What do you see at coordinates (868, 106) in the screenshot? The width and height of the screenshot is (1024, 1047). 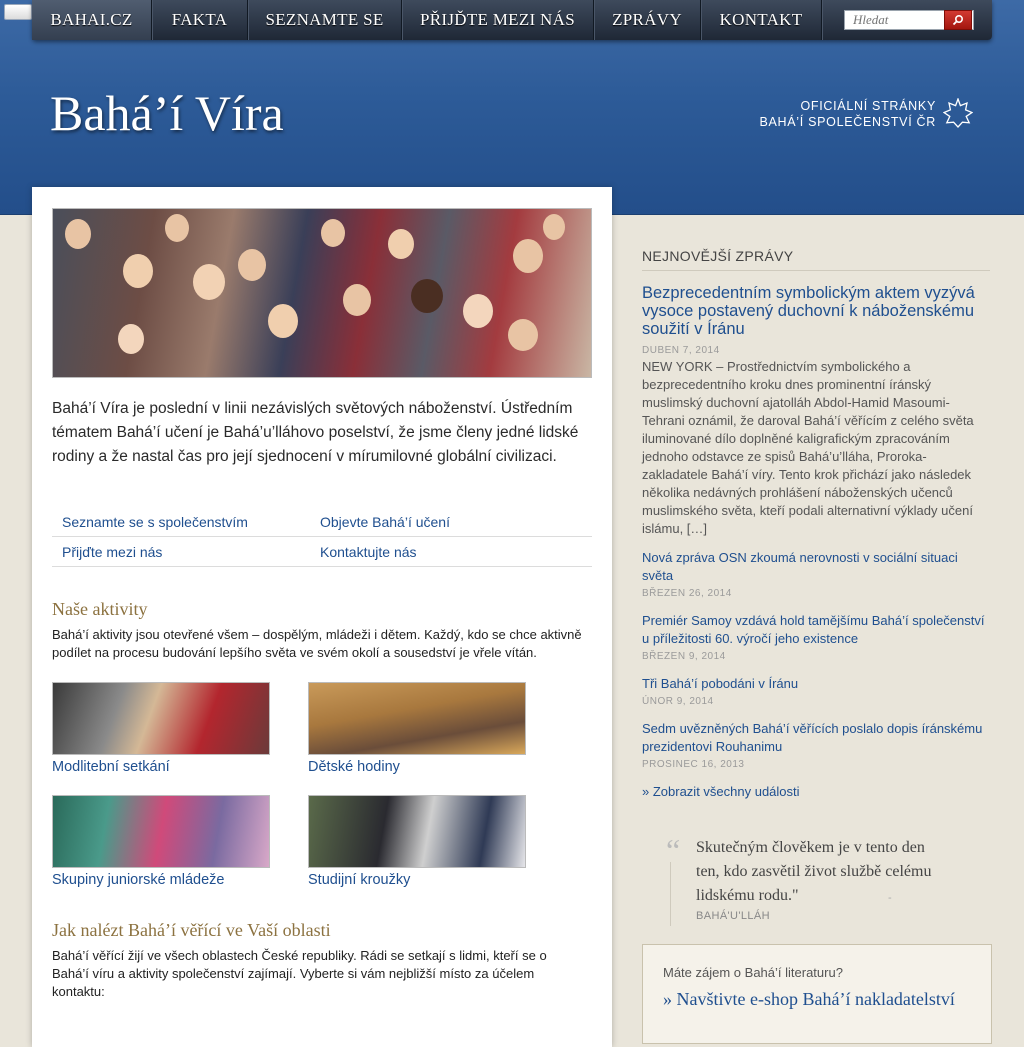 I see `tagline-line-1: OFICIÁLNÍ STRÁNKY` at bounding box center [868, 106].